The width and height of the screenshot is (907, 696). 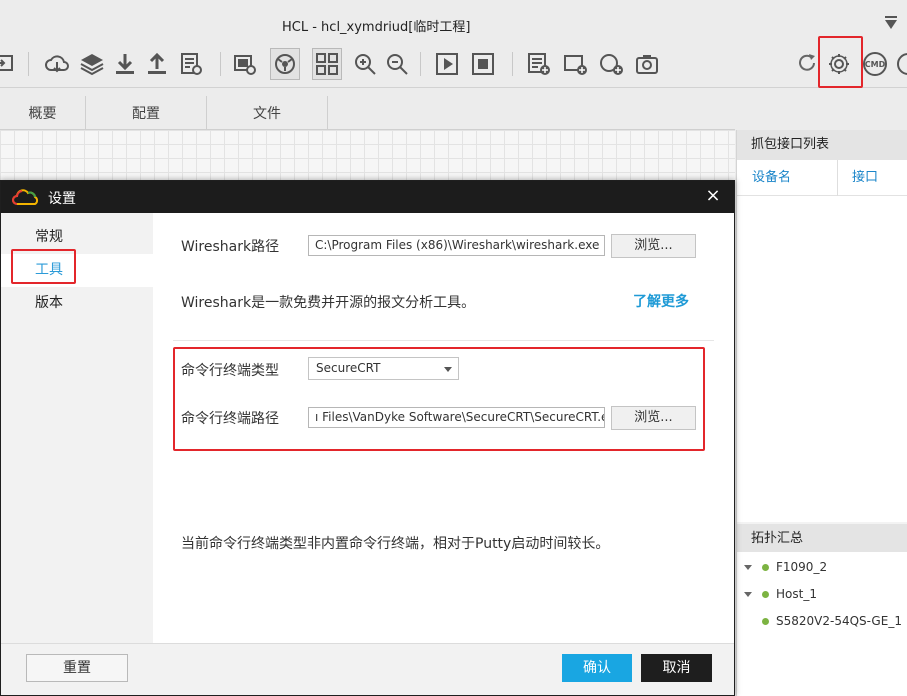 I want to click on tab-files: 文件, so click(x=267, y=113).